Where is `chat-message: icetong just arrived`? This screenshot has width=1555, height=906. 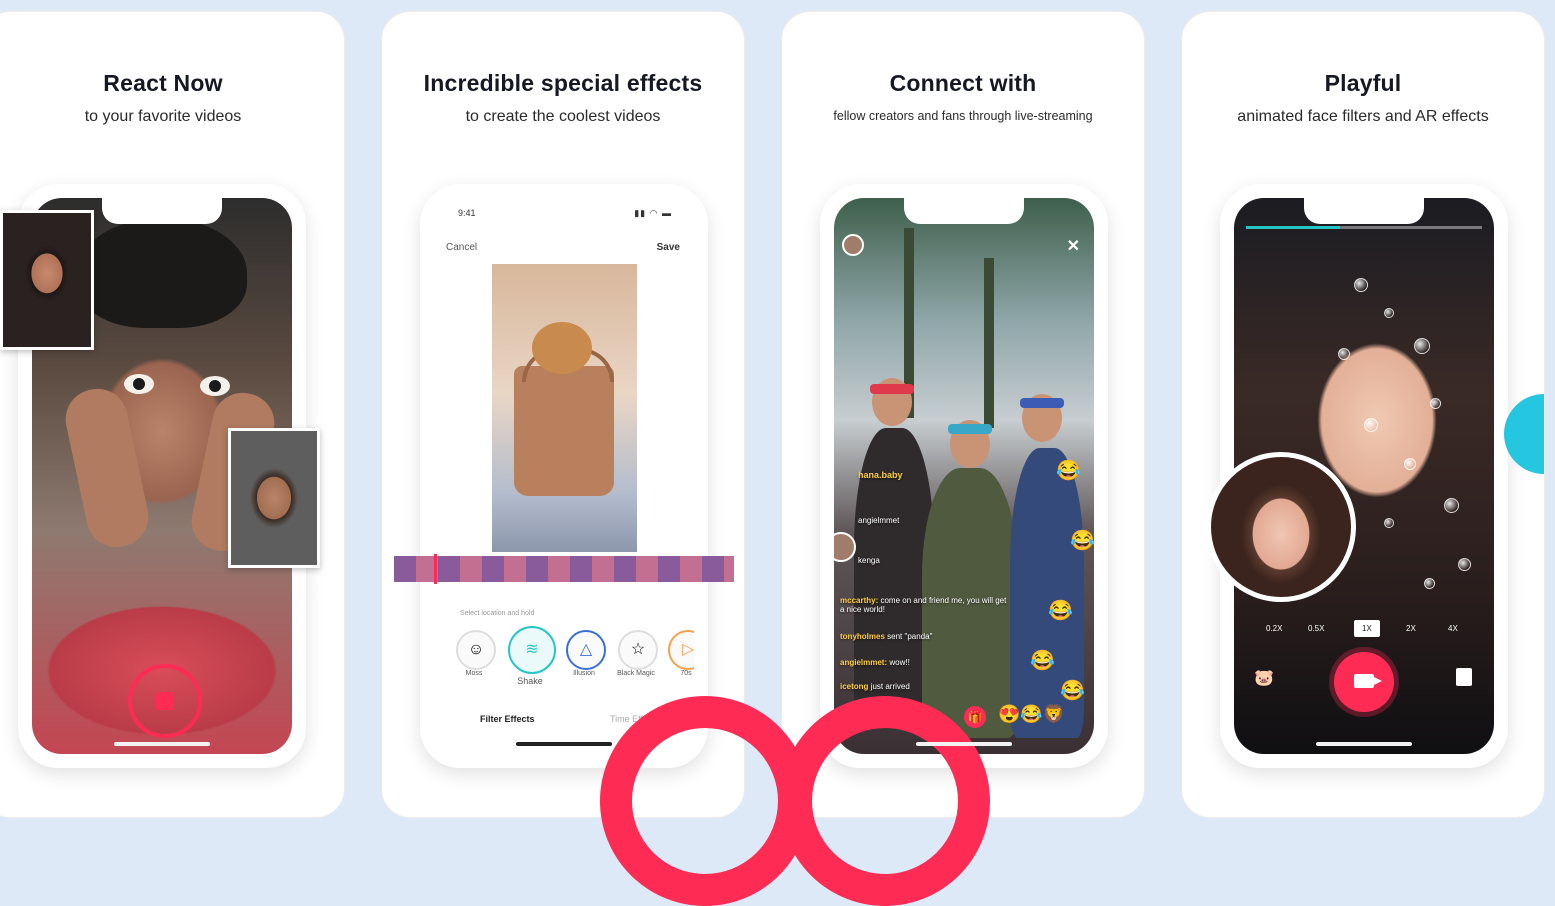 chat-message: icetong just arrived is located at coordinates (875, 686).